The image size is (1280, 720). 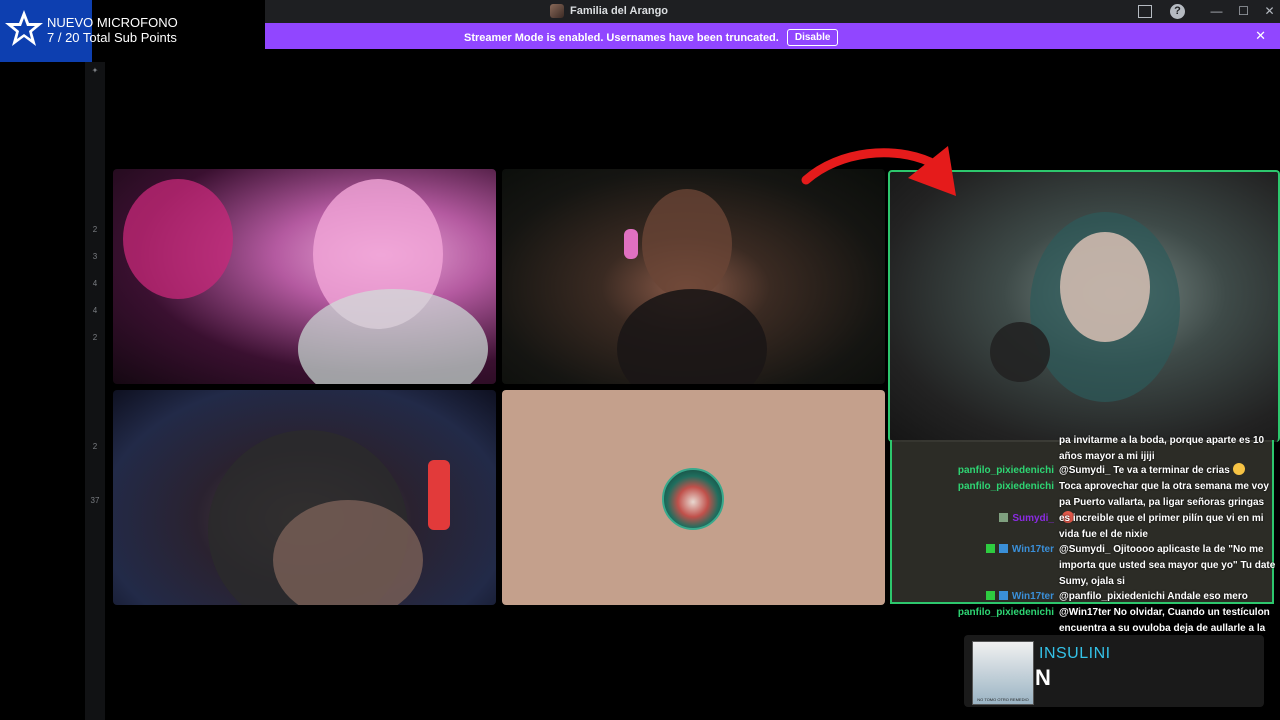 What do you see at coordinates (812, 37) in the screenshot?
I see `disable-streamer-mode-button: Disable` at bounding box center [812, 37].